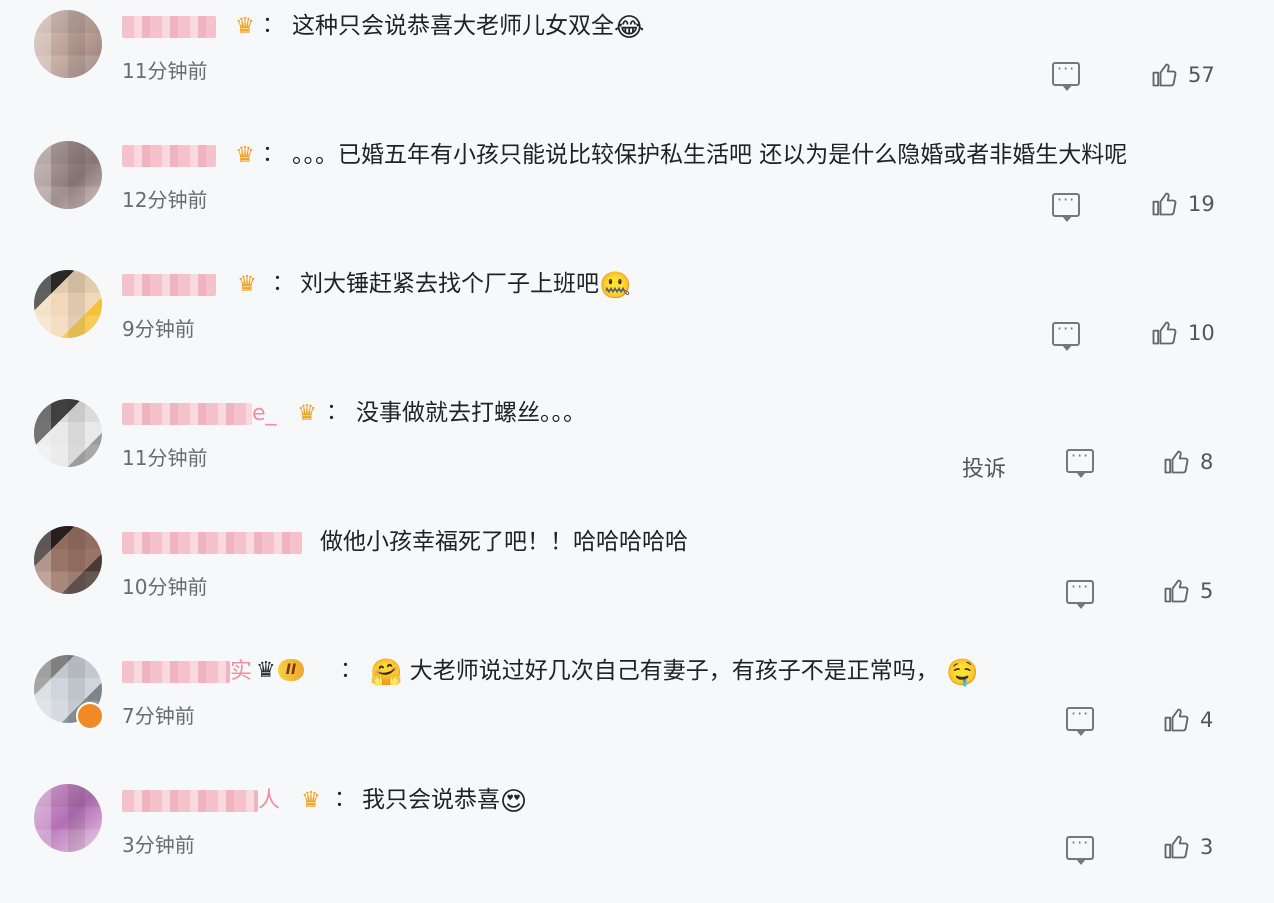 The image size is (1274, 903). What do you see at coordinates (269, 800) in the screenshot?
I see `username-suffix: 人` at bounding box center [269, 800].